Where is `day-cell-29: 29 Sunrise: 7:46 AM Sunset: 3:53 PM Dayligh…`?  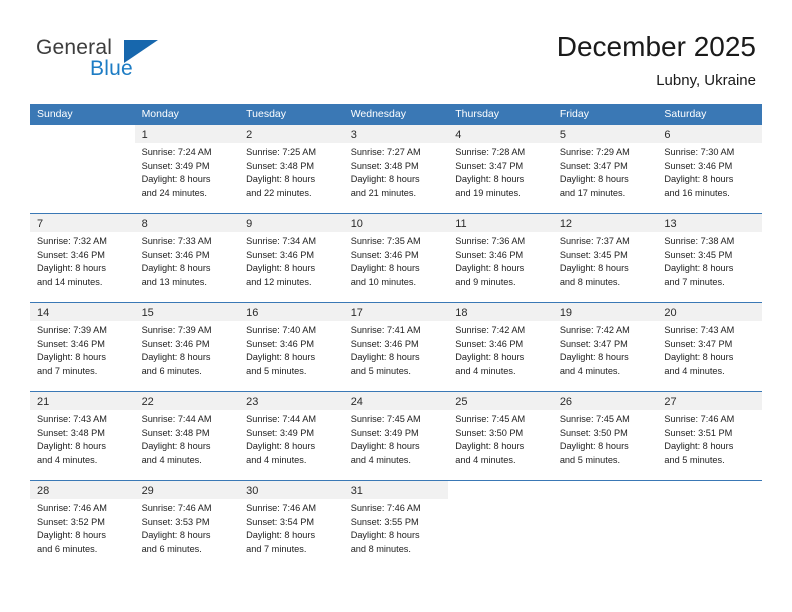
day-cell-29: 29 Sunrise: 7:46 AM Sunset: 3:53 PM Dayligh… is located at coordinates (187, 525).